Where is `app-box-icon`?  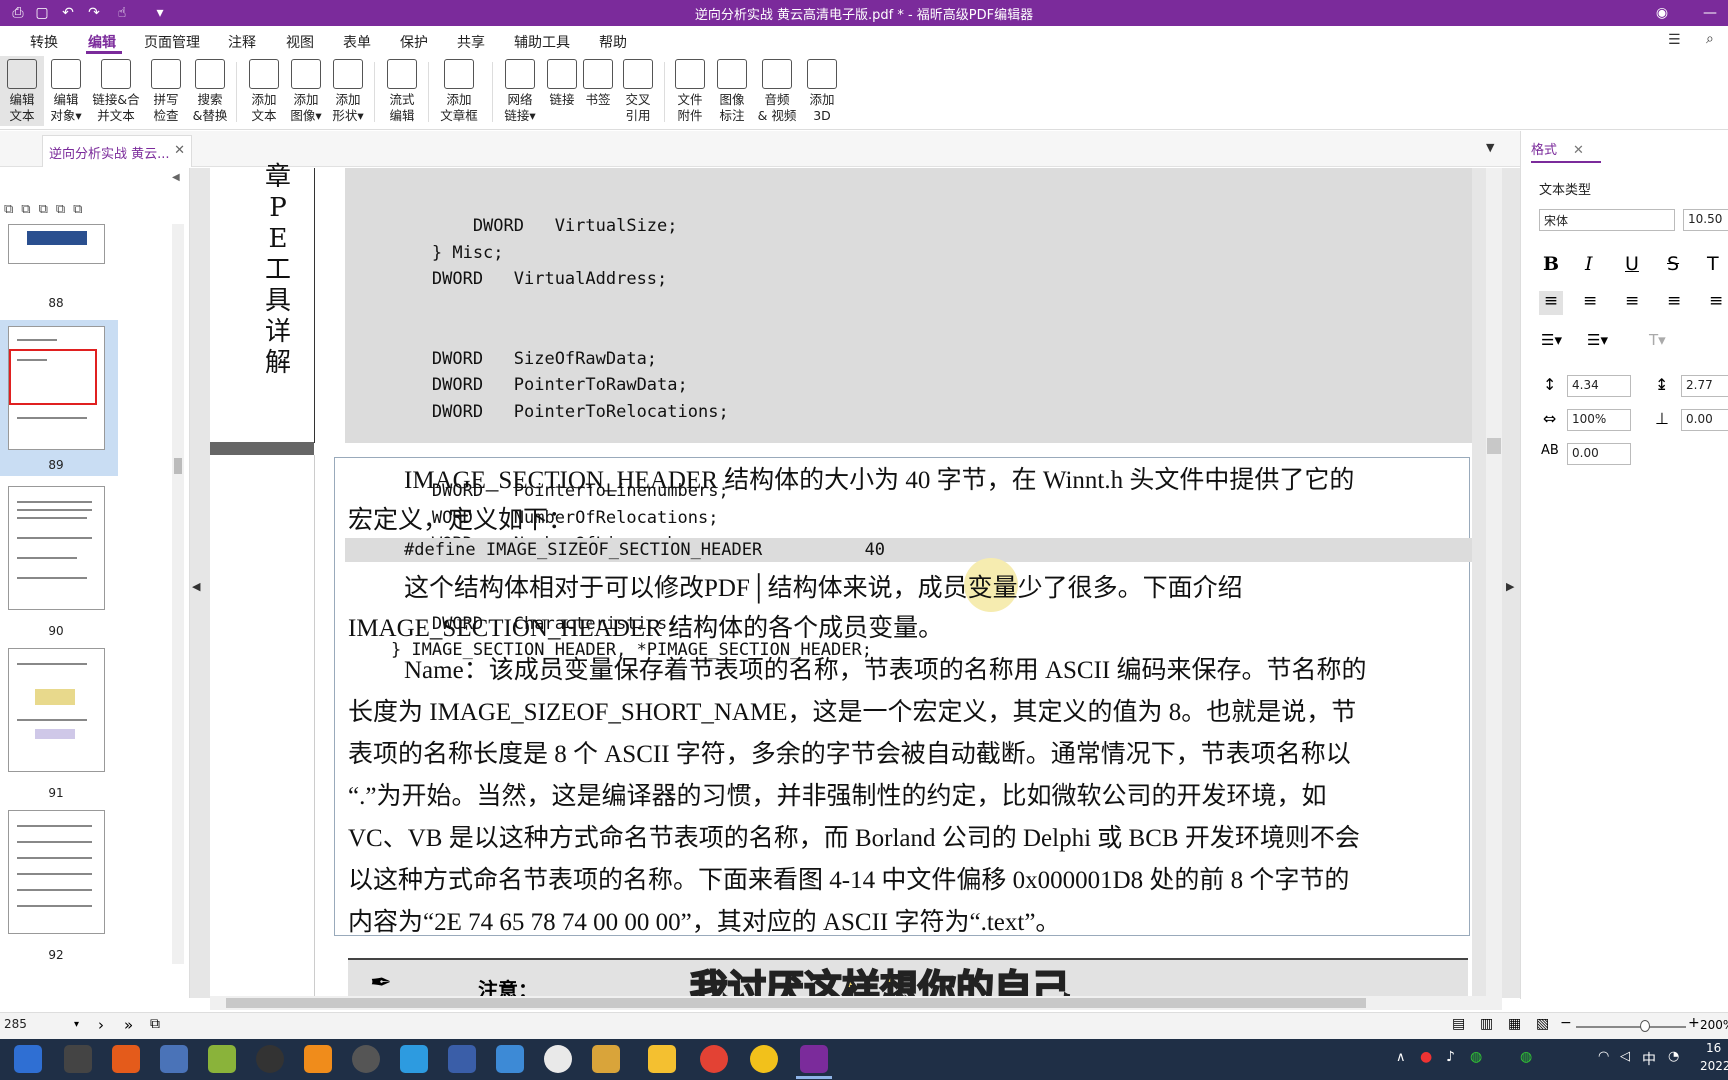 app-box-icon is located at coordinates (606, 1059).